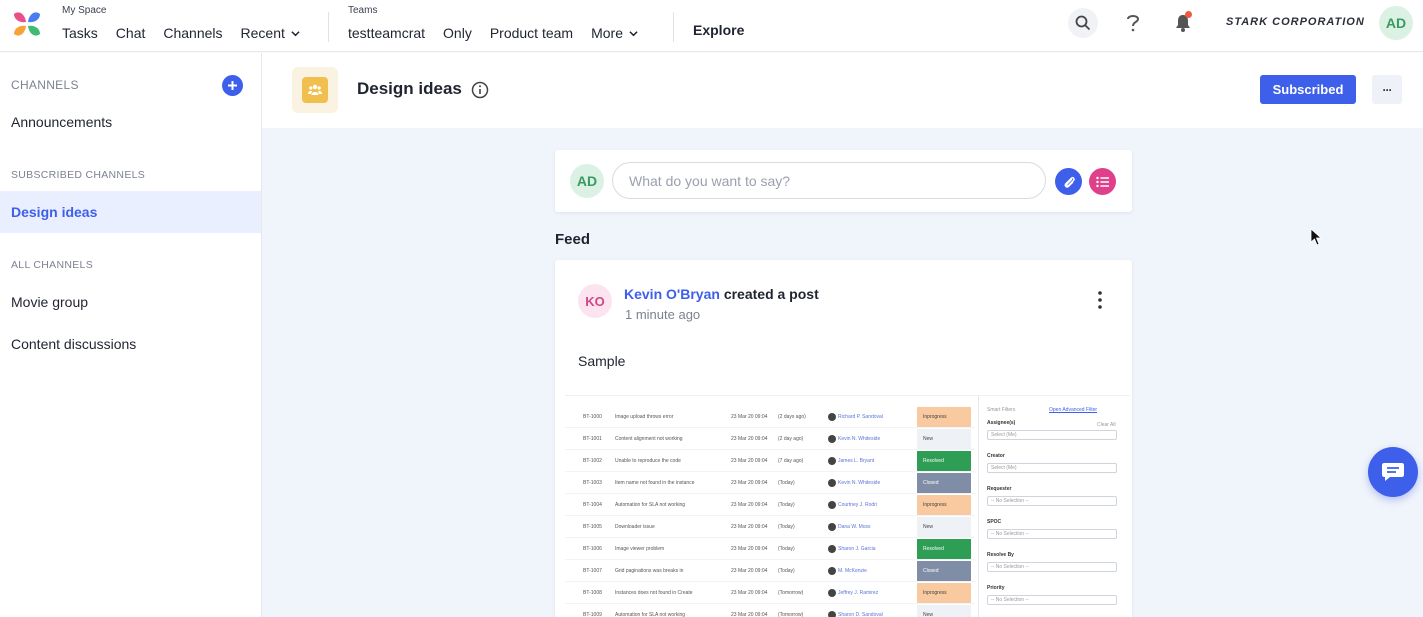 This screenshot has height=617, width=1423. Describe the element at coordinates (457, 33) in the screenshot. I see `nav-team-only: Only` at that location.